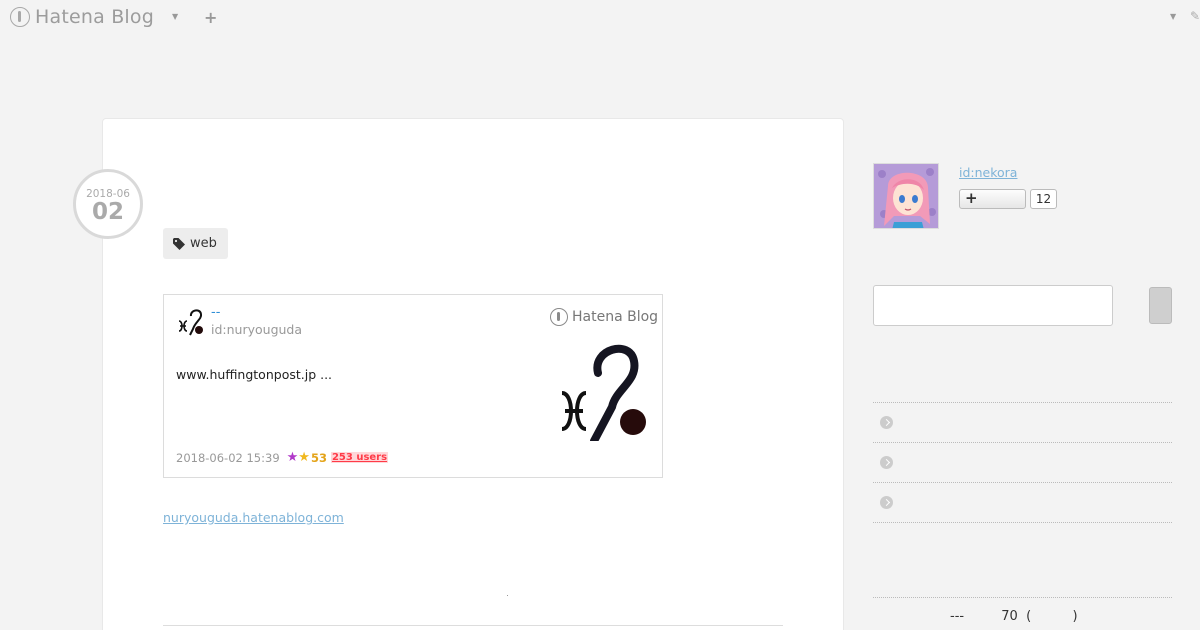  Describe the element at coordinates (318, 457) in the screenshot. I see `star-count: 53` at that location.